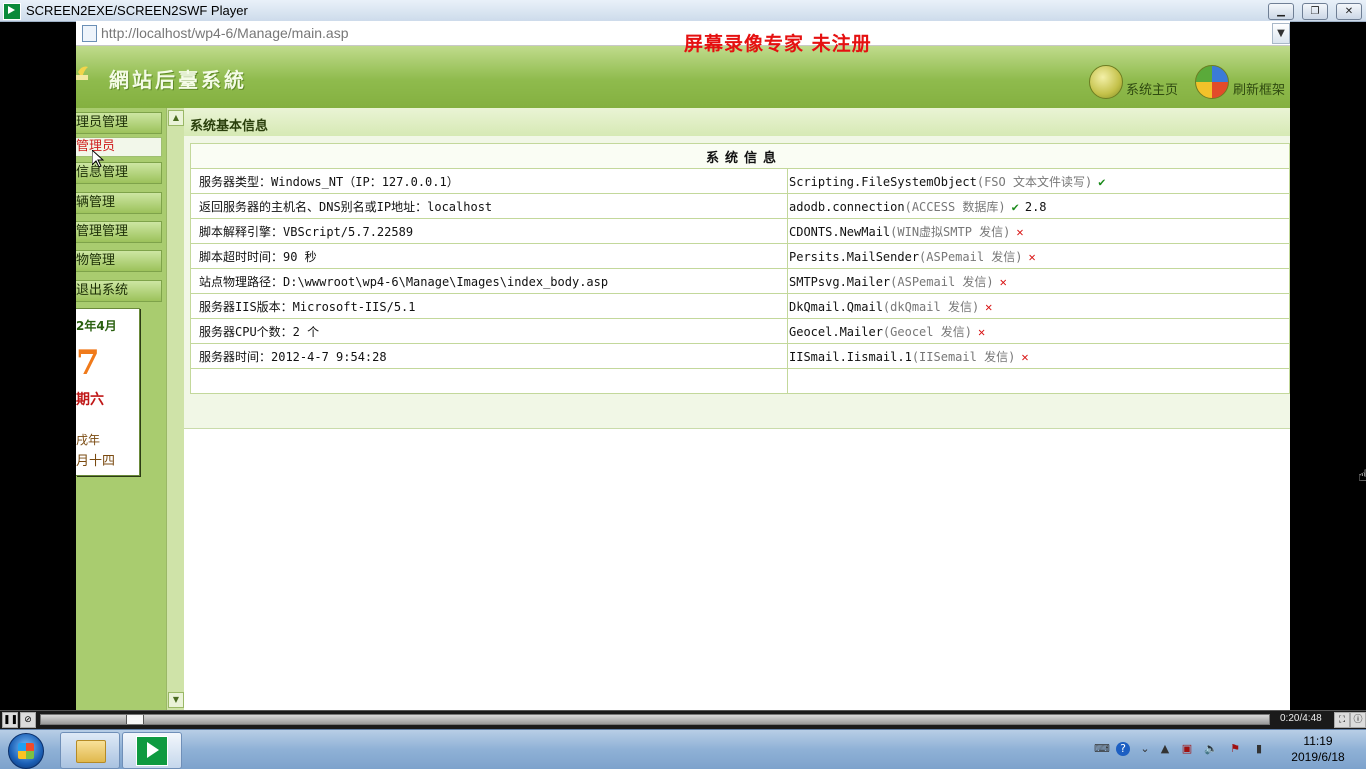 This screenshot has height=769, width=1366. What do you see at coordinates (1038, 181) in the screenshot?
I see `component-cell: Scripting.FileSystemObject(FSO 文本文件读写) ✔` at bounding box center [1038, 181].